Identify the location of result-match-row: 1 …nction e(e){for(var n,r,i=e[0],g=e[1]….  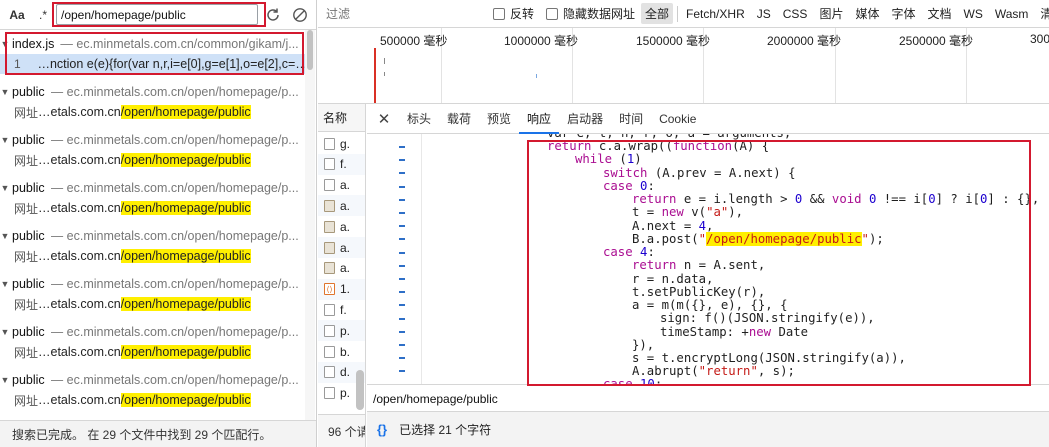
(155, 64).